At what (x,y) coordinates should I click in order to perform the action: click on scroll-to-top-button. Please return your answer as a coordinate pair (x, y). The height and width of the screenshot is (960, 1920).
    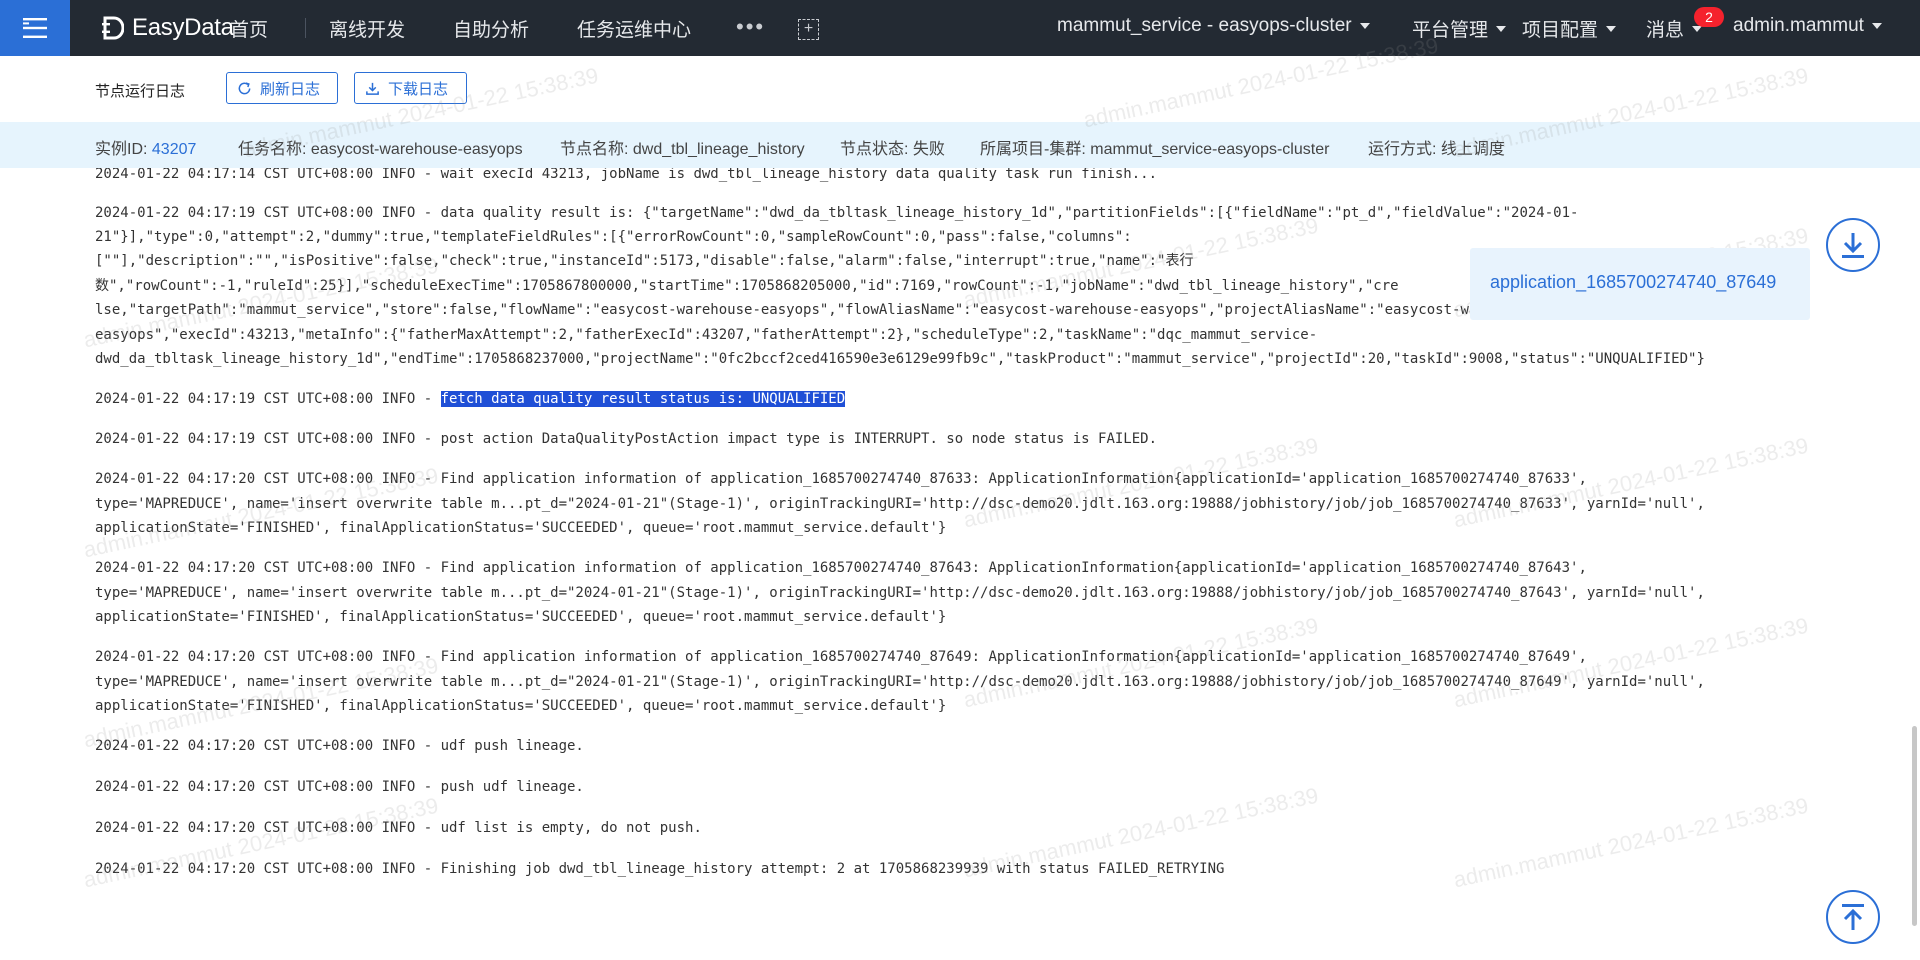
    Looking at the image, I should click on (1853, 917).